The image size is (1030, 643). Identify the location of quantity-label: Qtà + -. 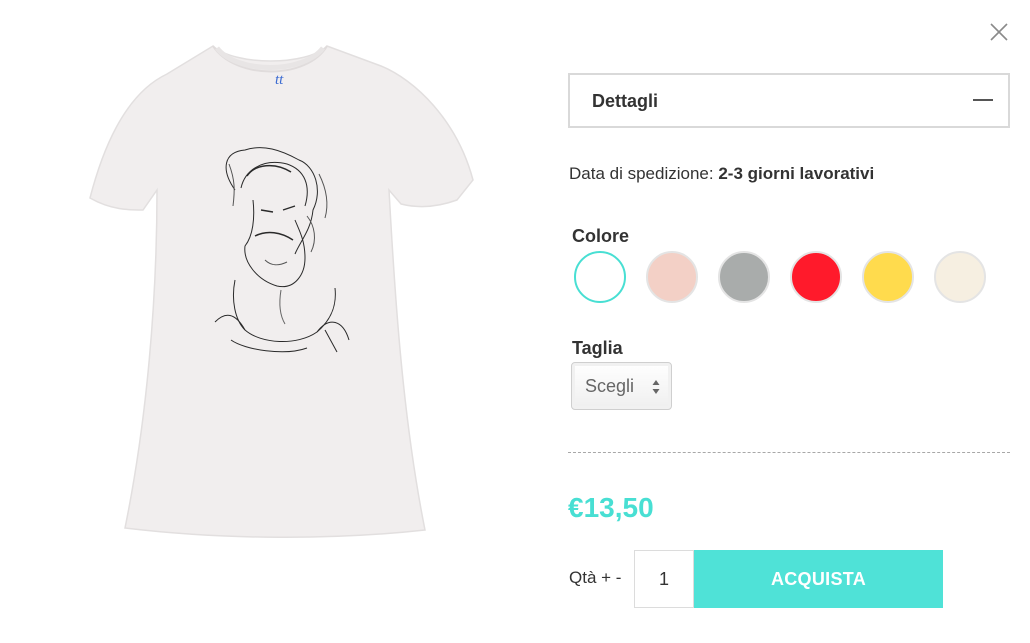
(595, 577).